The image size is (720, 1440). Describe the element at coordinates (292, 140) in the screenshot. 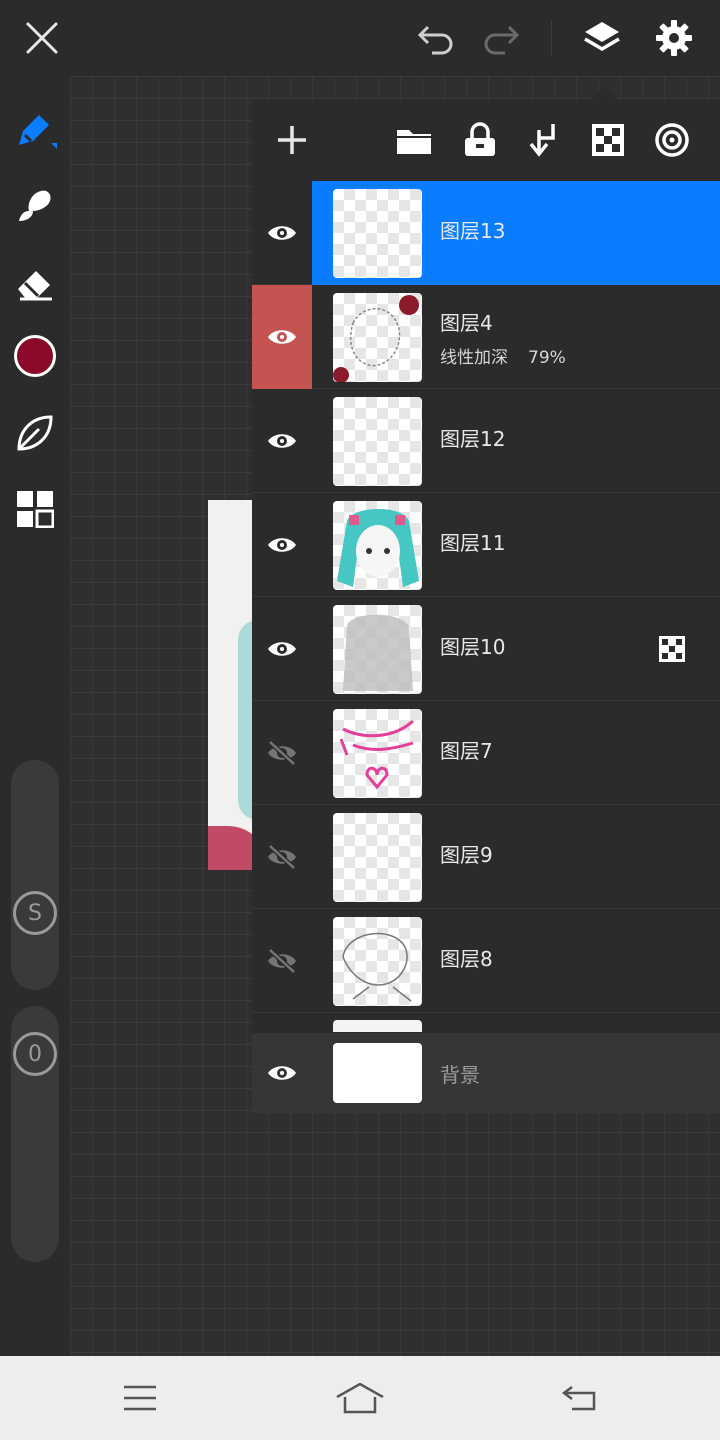

I see `add-layer-icon` at that location.